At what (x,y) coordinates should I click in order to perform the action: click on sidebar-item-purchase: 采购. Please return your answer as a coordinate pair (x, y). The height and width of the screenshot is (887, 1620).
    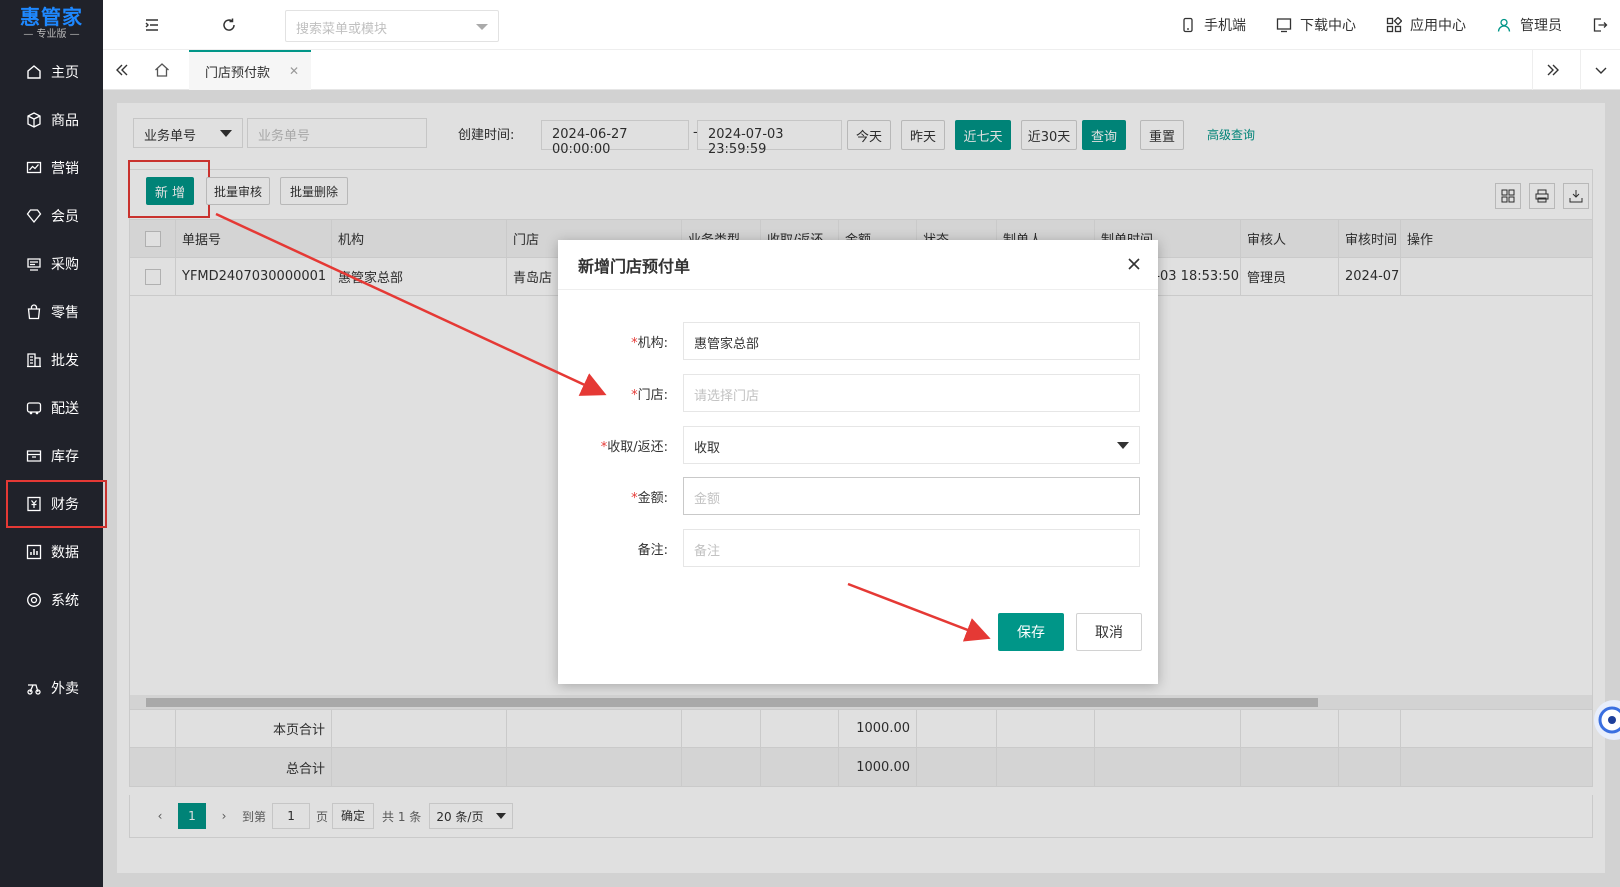
    Looking at the image, I should click on (51, 264).